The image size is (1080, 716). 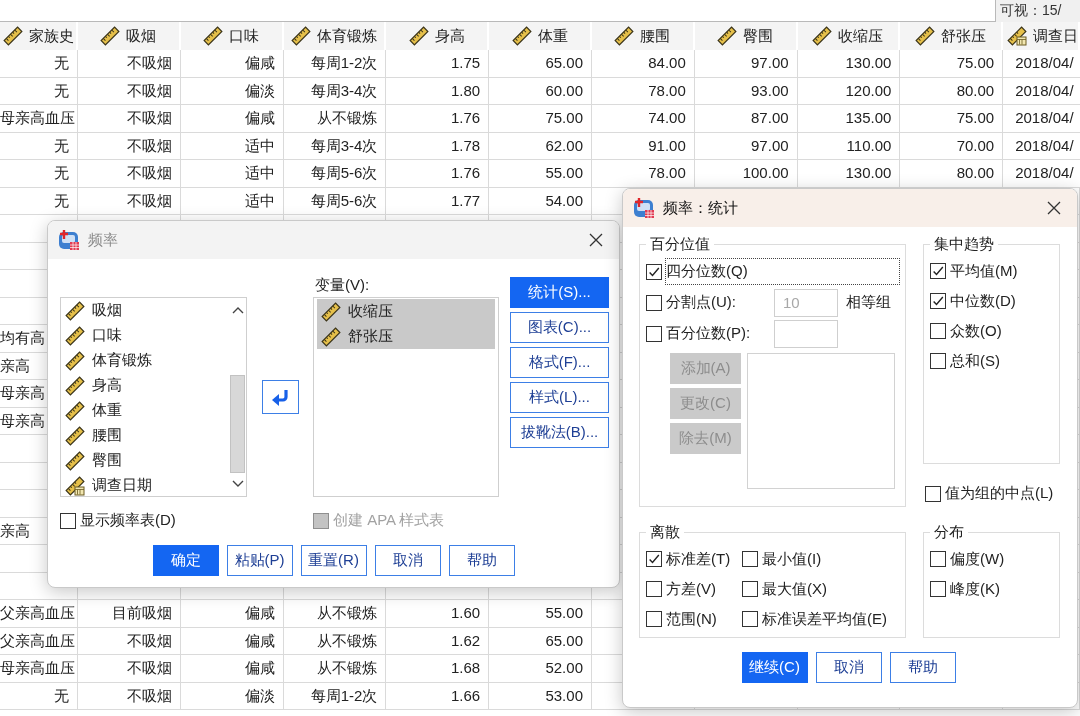 What do you see at coordinates (335, 696) in the screenshot?
I see `table-cell: 每周1-2次` at bounding box center [335, 696].